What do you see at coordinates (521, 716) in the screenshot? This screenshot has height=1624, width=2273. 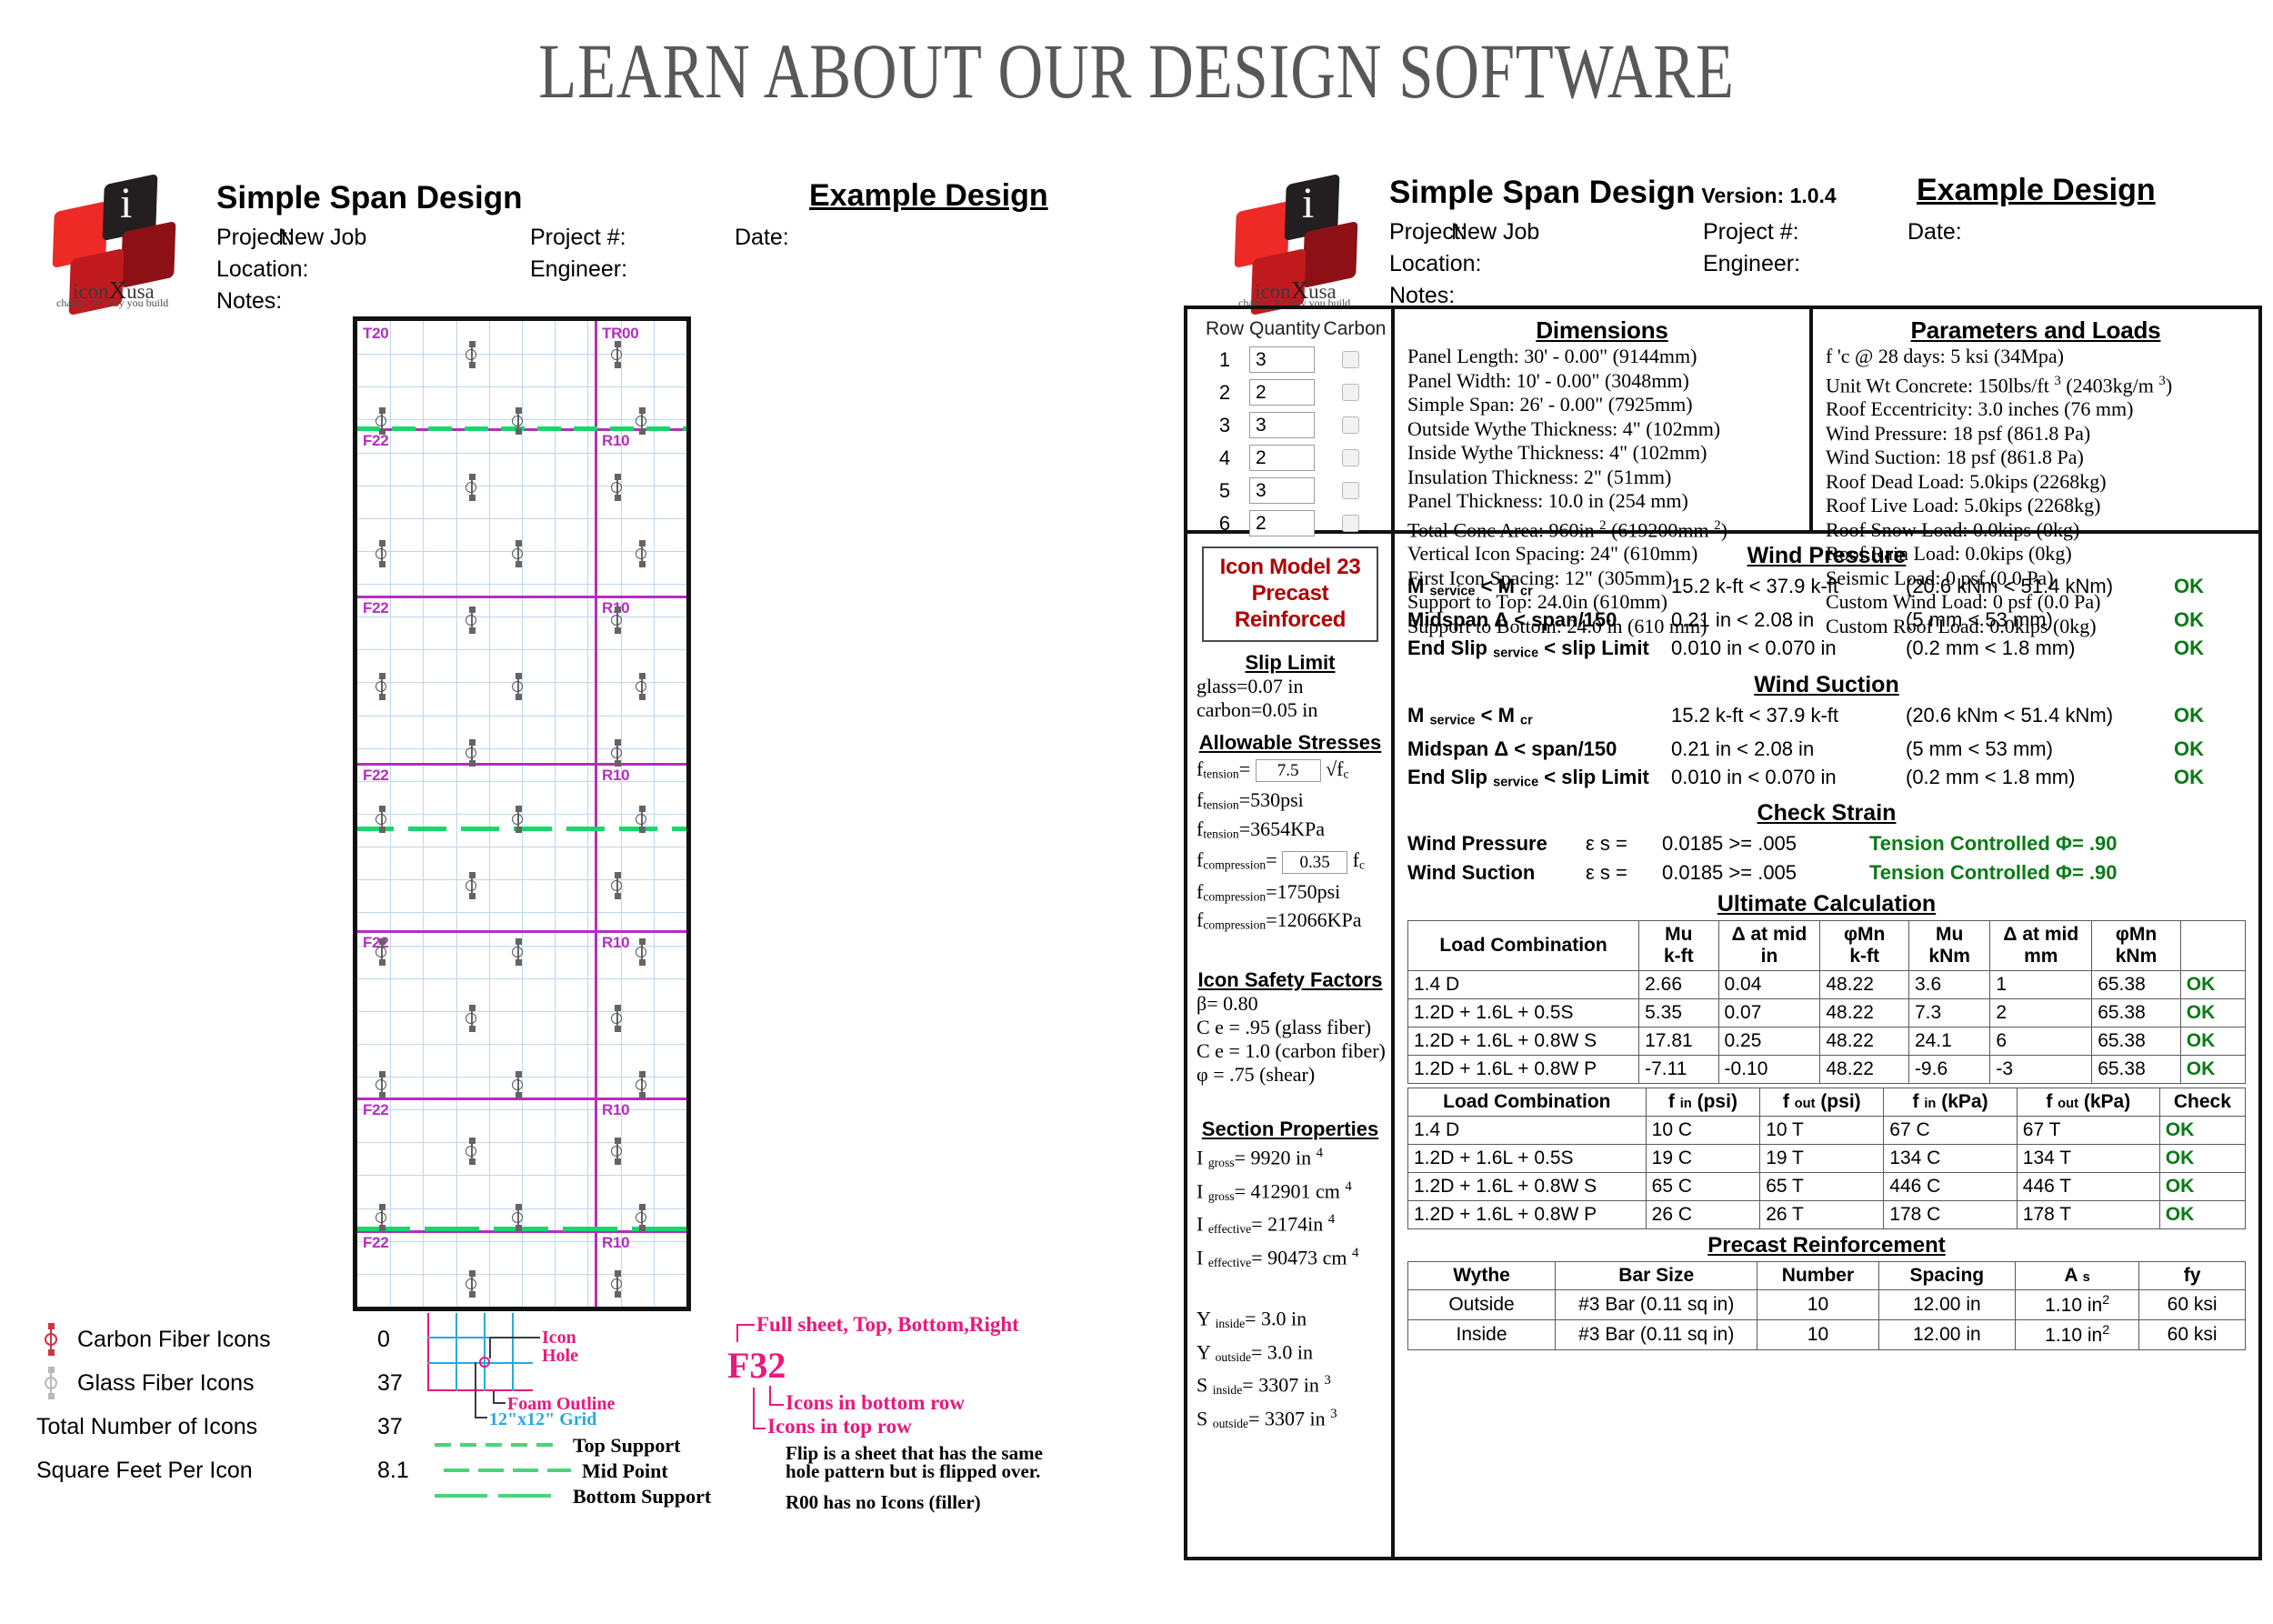 I see `grid-line-horizontal` at bounding box center [521, 716].